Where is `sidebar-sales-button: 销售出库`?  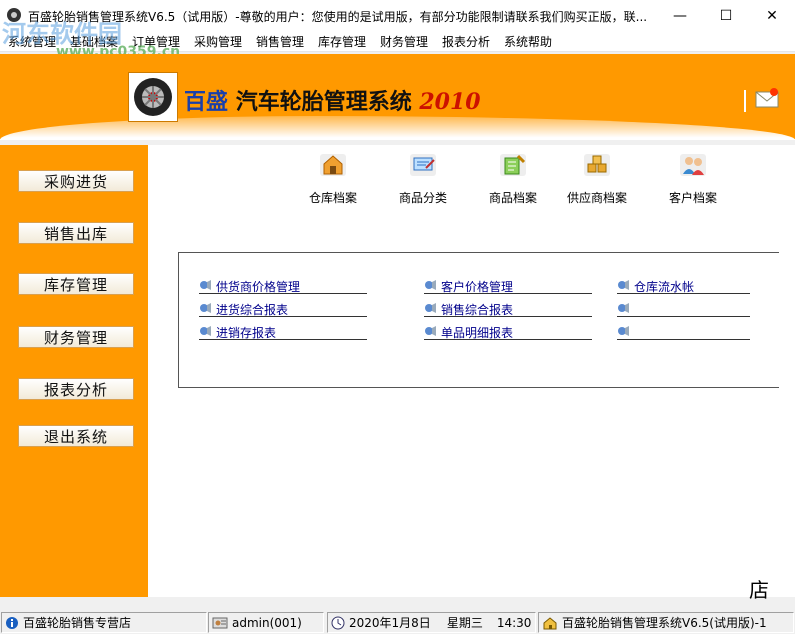 sidebar-sales-button: 销售出库 is located at coordinates (76, 233).